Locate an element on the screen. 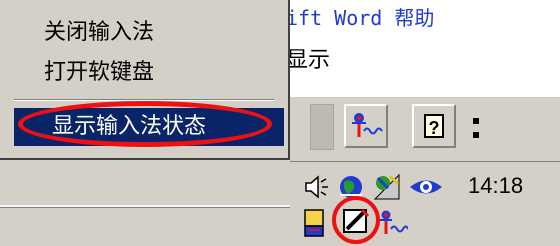 The image size is (560, 246). toolbar-separator is located at coordinates (322, 127).